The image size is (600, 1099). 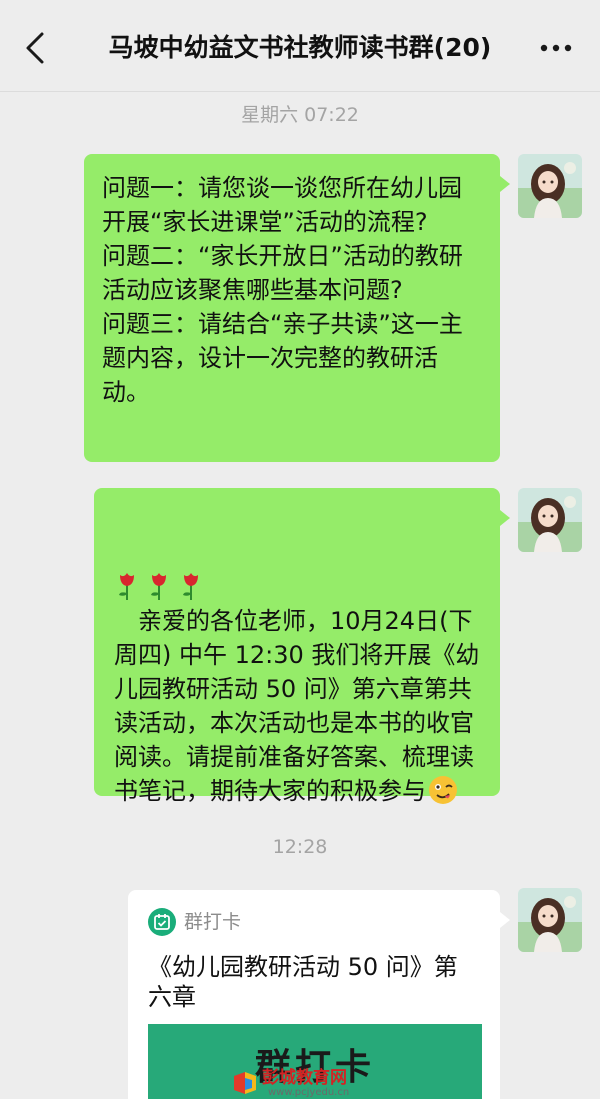 I want to click on watermark-url: www.pcjyedu.cn, so click(x=309, y=1092).